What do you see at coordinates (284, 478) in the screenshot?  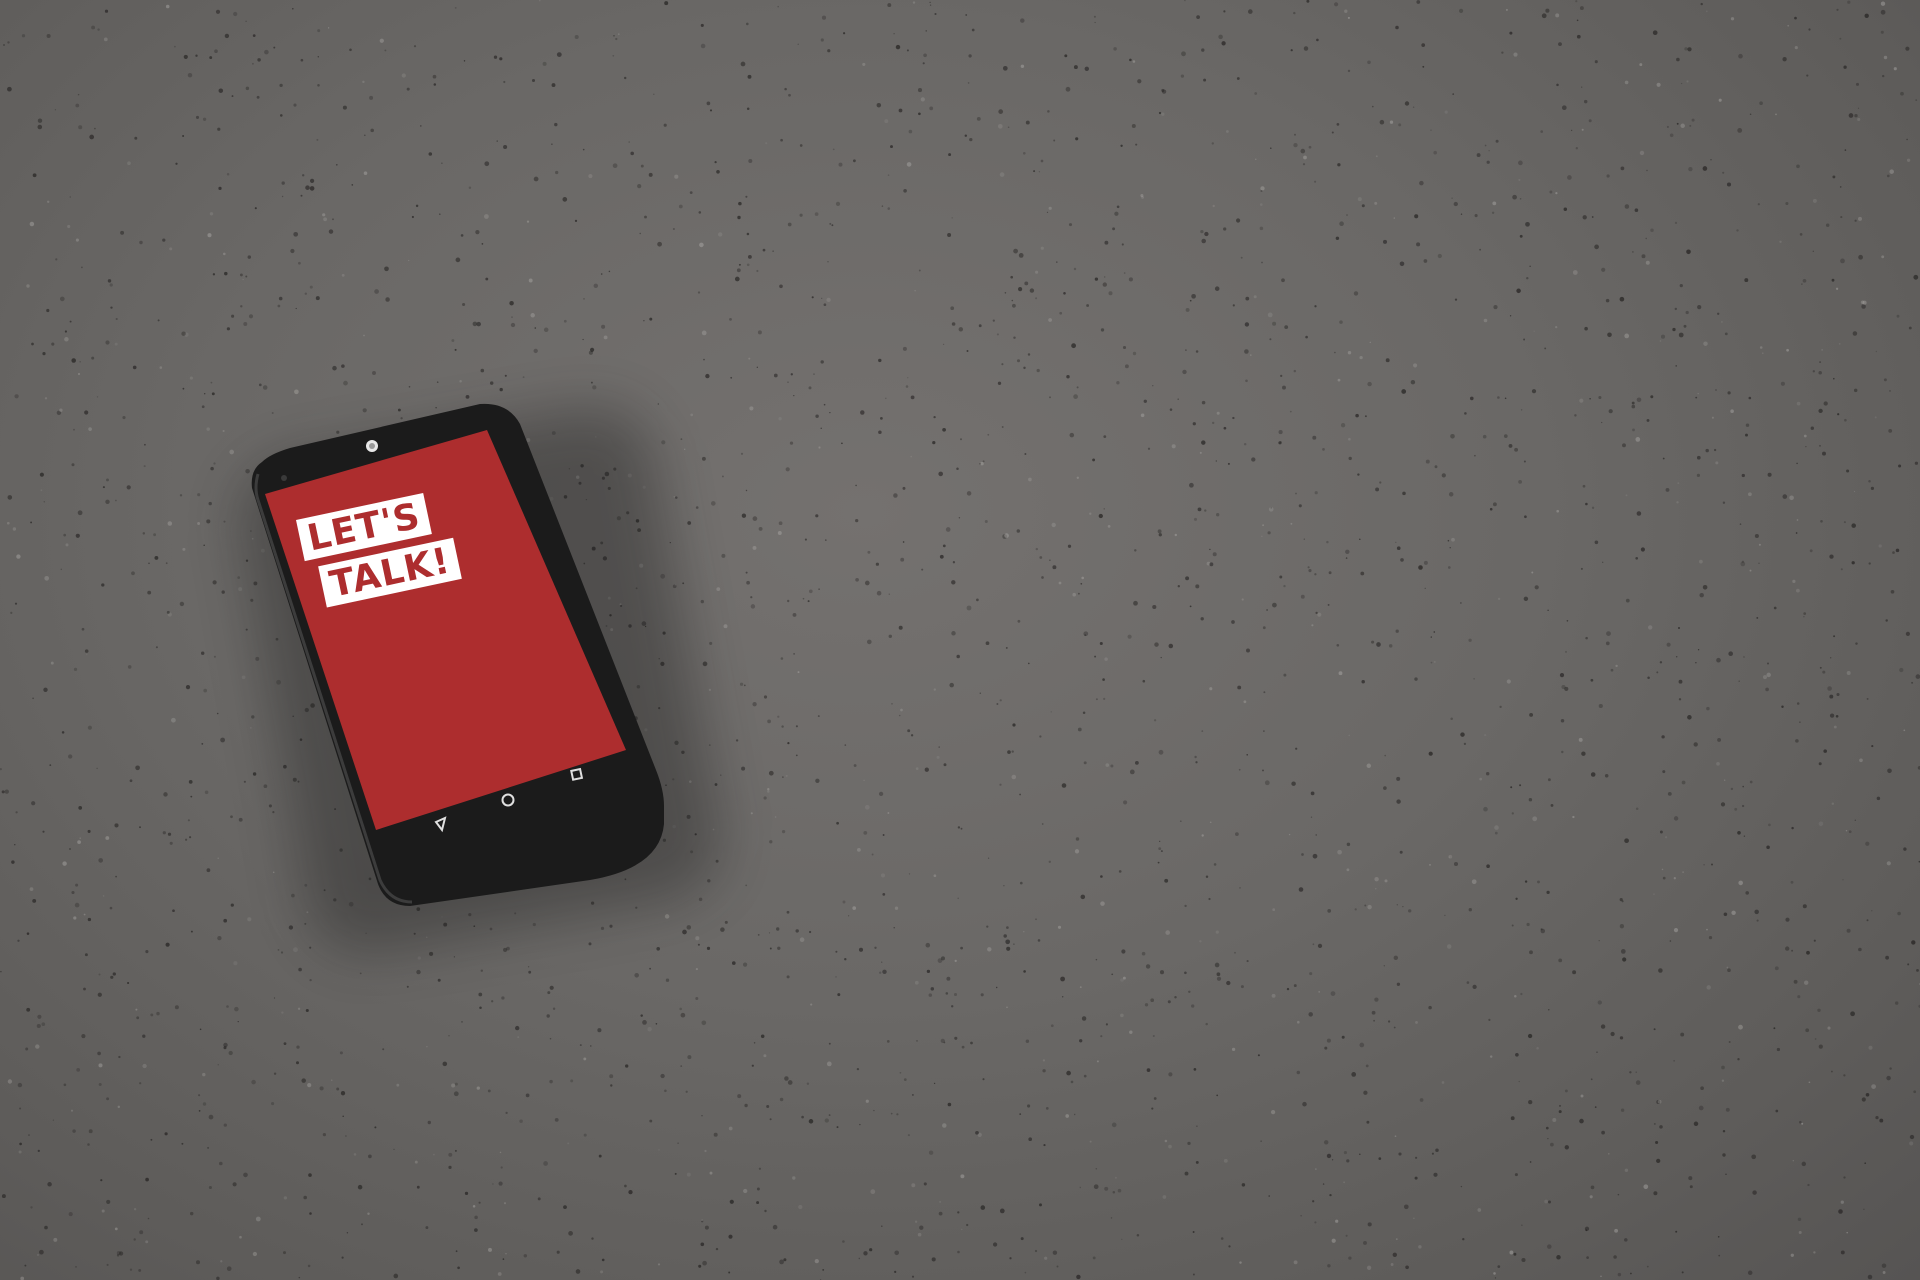 I see `sensor-icon` at bounding box center [284, 478].